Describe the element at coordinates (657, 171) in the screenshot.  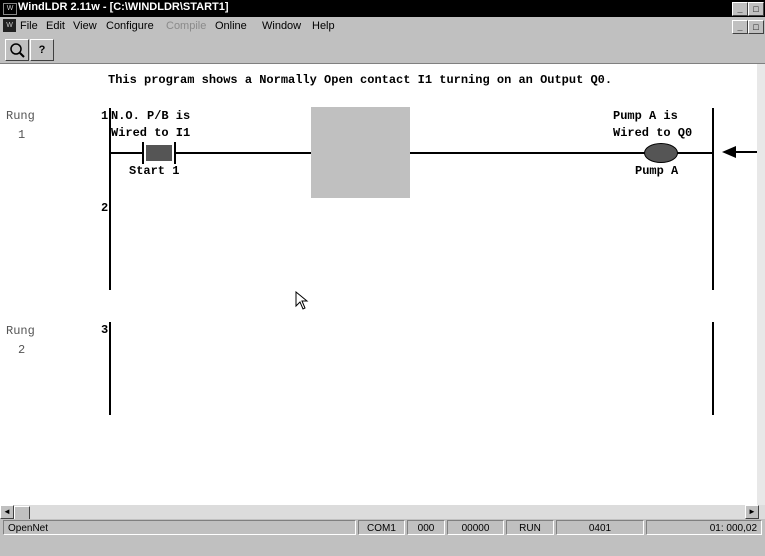
I see `coil-label: Pump A` at that location.